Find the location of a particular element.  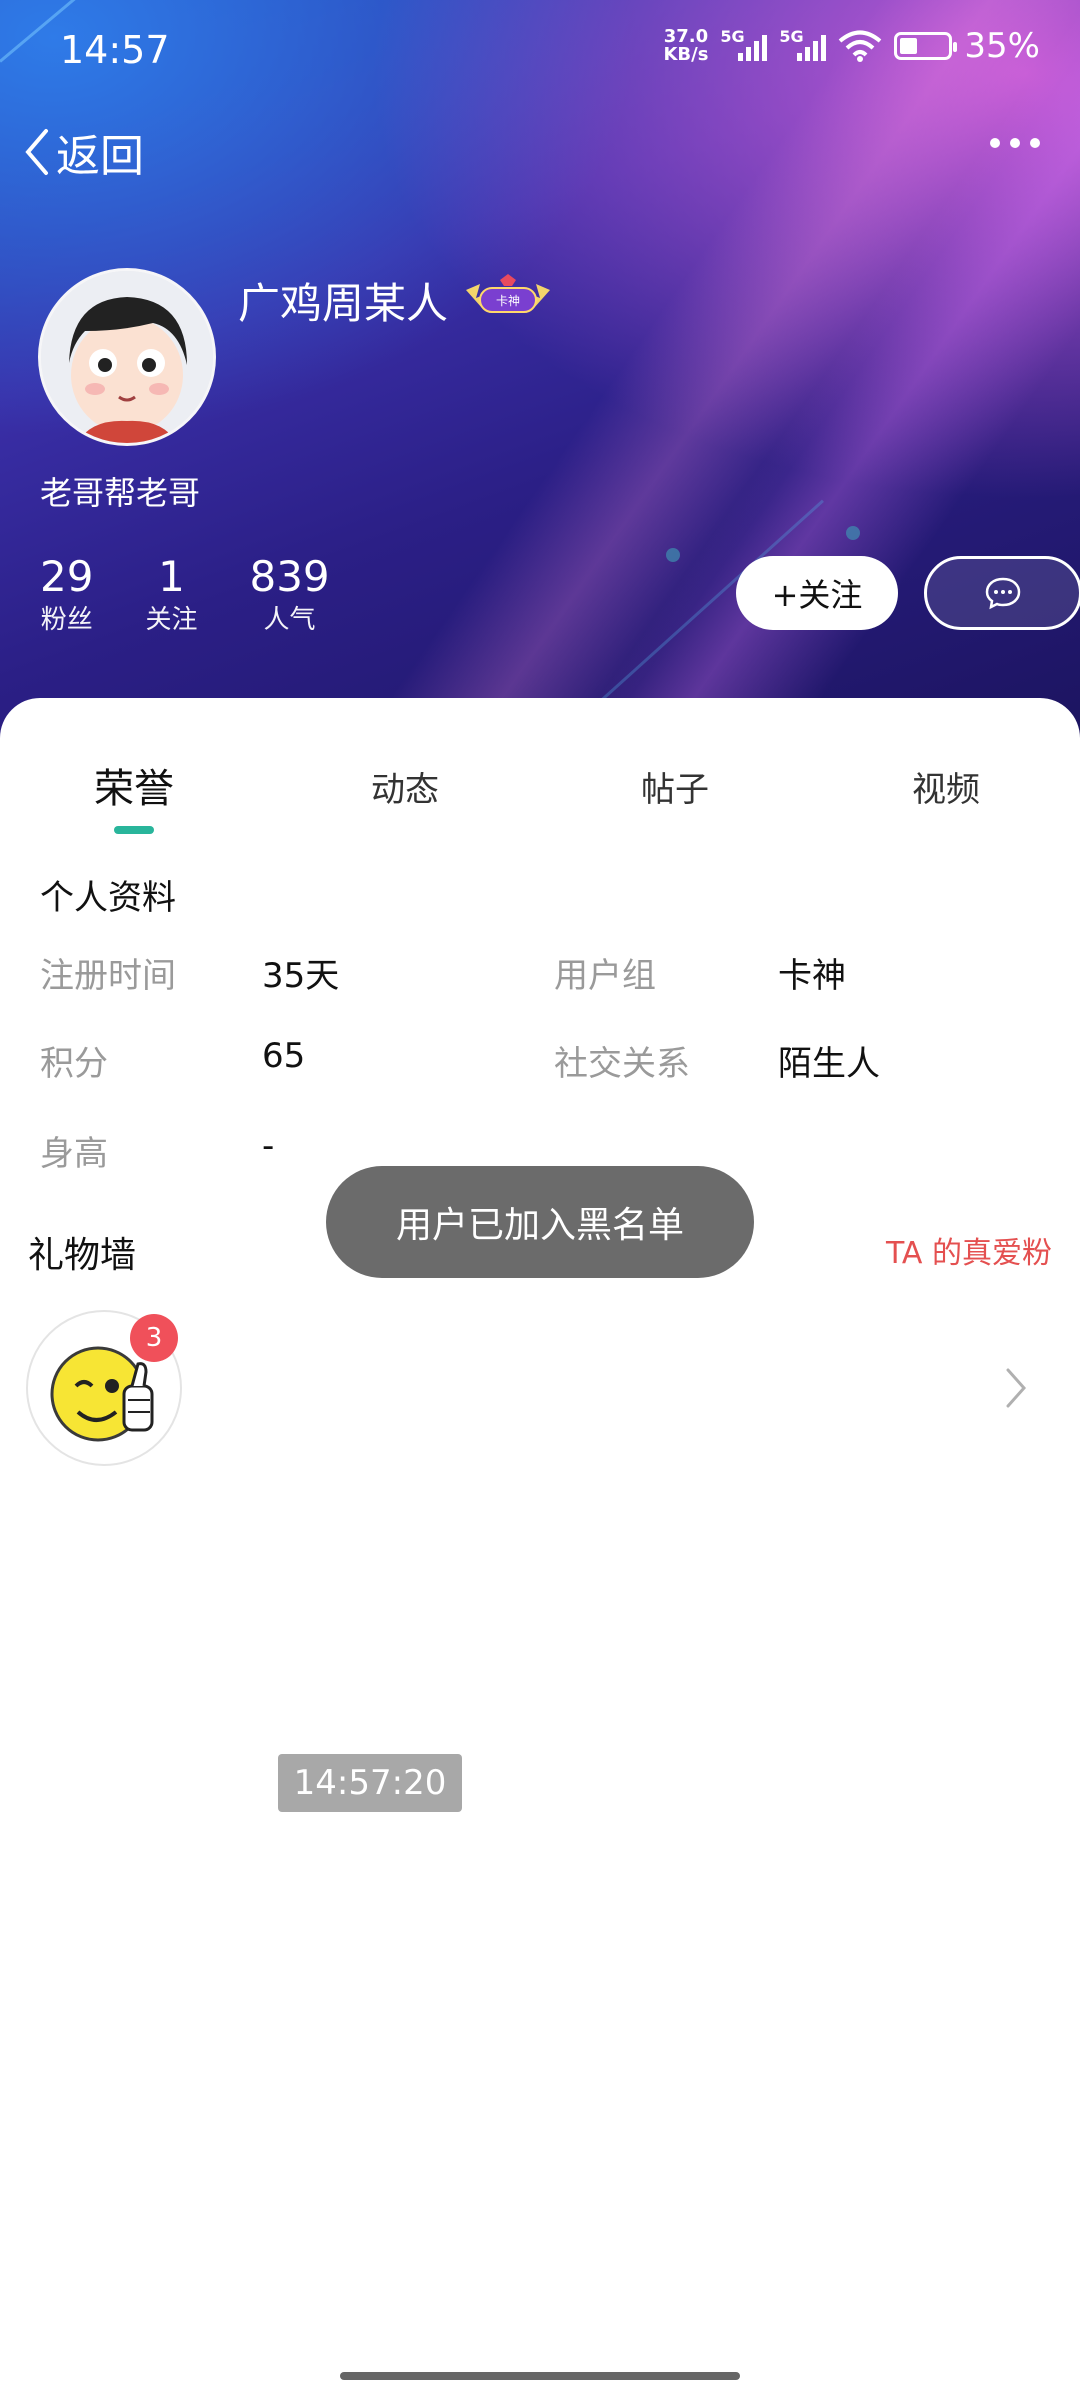

info-key: 用户组 is located at coordinates (605, 972).